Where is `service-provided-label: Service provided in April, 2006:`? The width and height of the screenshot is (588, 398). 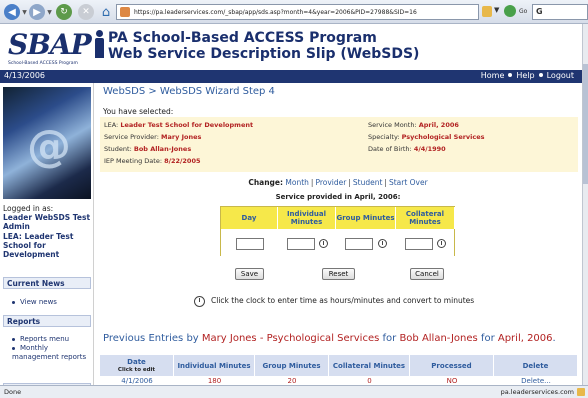
service-provided-label: Service provided in April, 2006: is located at coordinates (338, 197).